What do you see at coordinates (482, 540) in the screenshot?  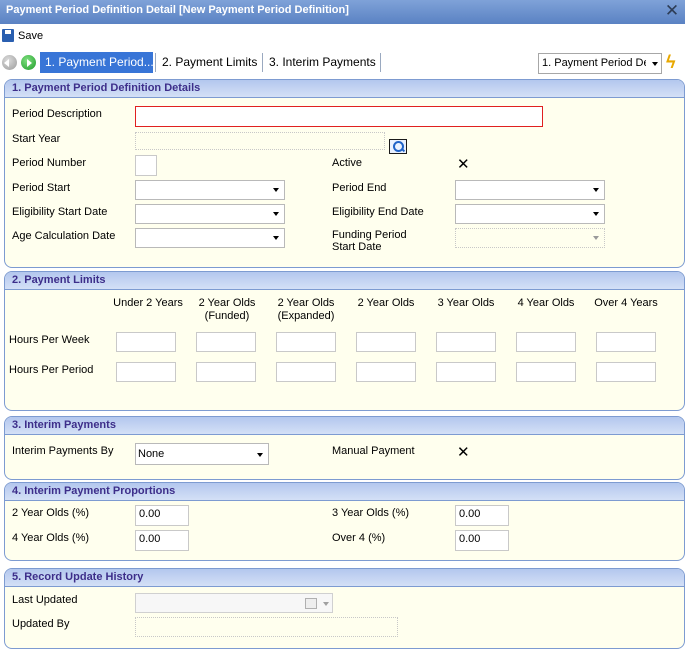 I see `over-four-input: 0.00` at bounding box center [482, 540].